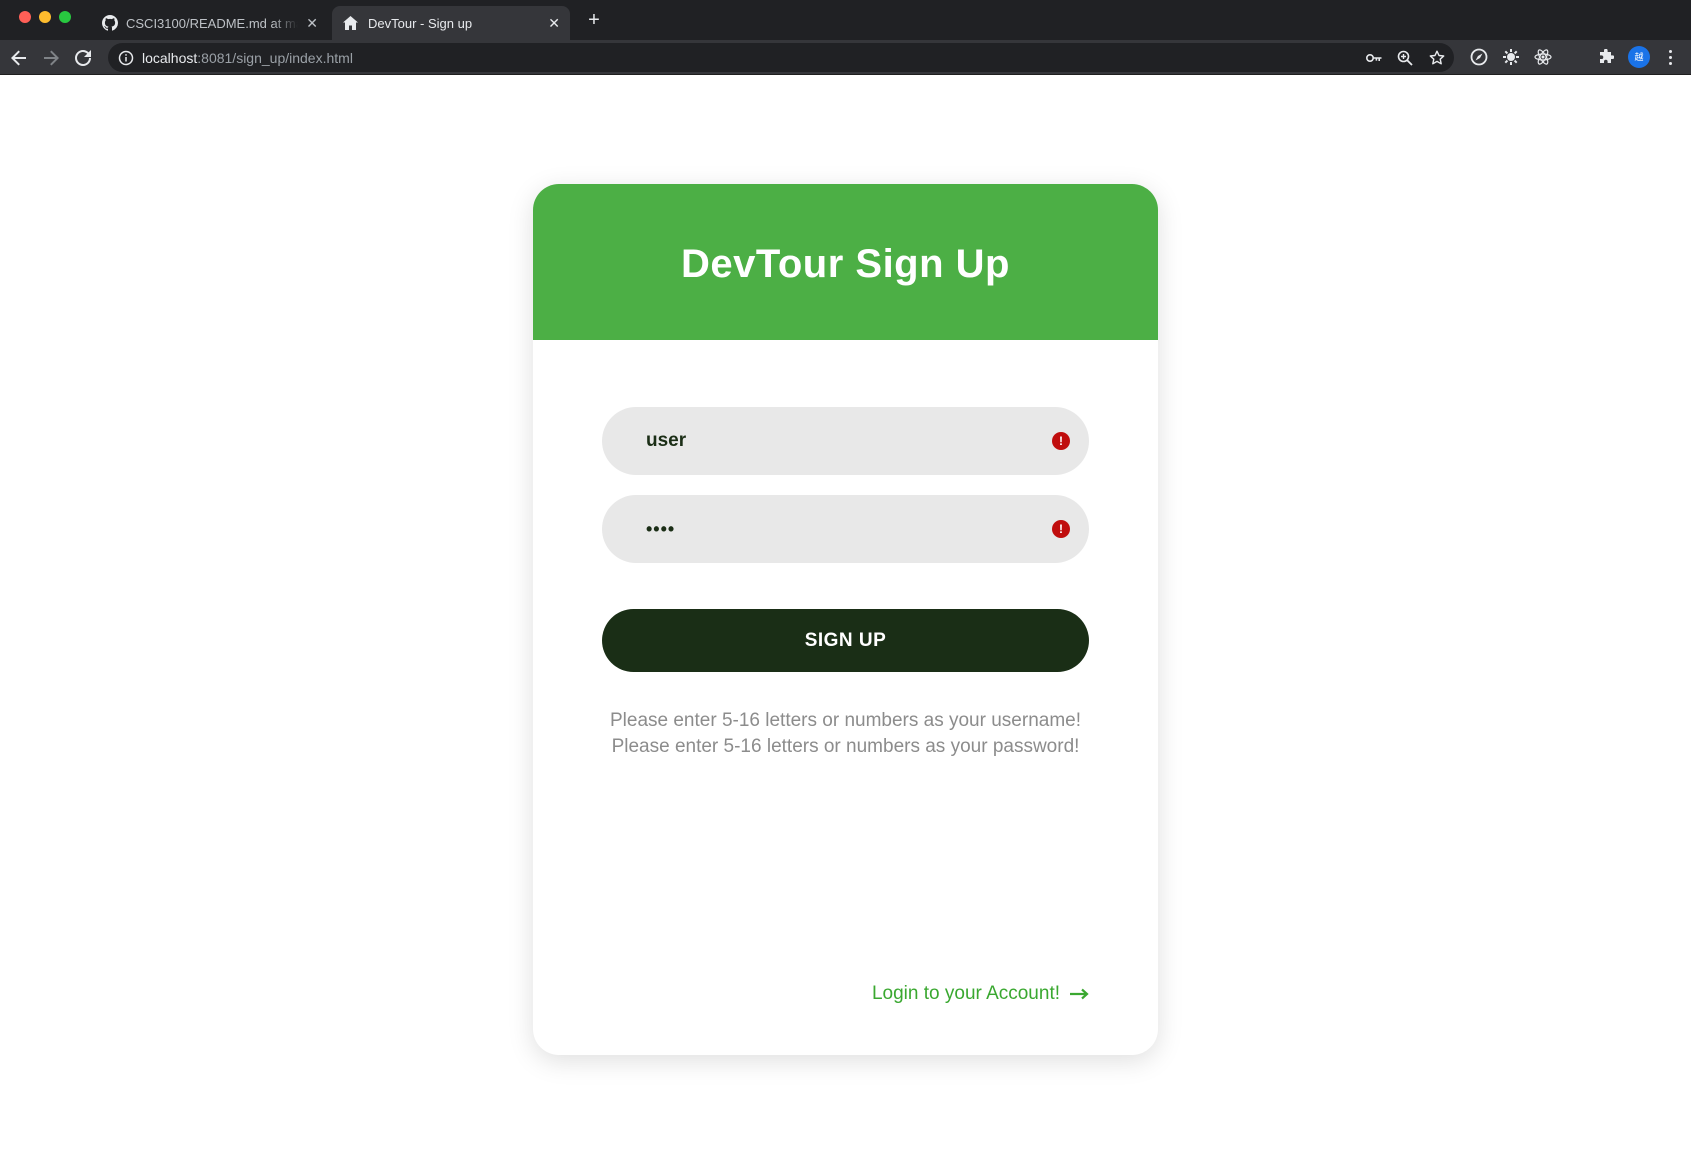  Describe the element at coordinates (110, 23) in the screenshot. I see `github-icon` at that location.